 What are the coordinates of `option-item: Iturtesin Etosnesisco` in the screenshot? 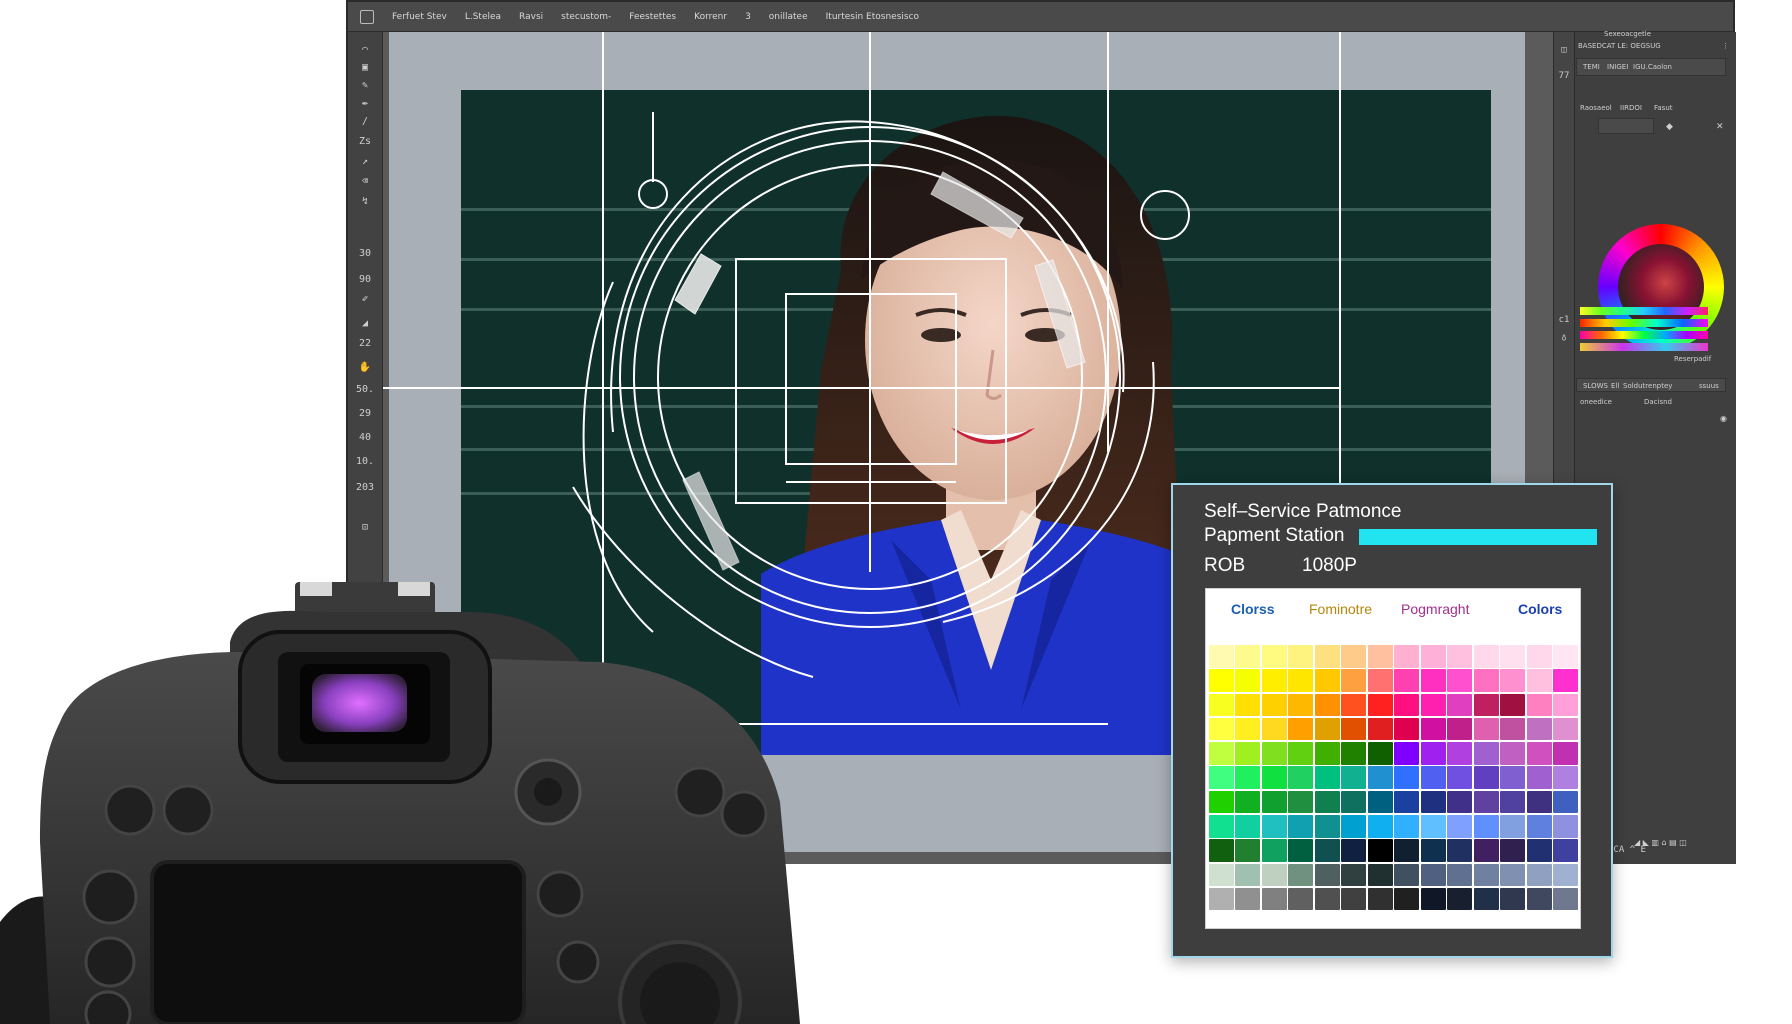 It's located at (872, 17).